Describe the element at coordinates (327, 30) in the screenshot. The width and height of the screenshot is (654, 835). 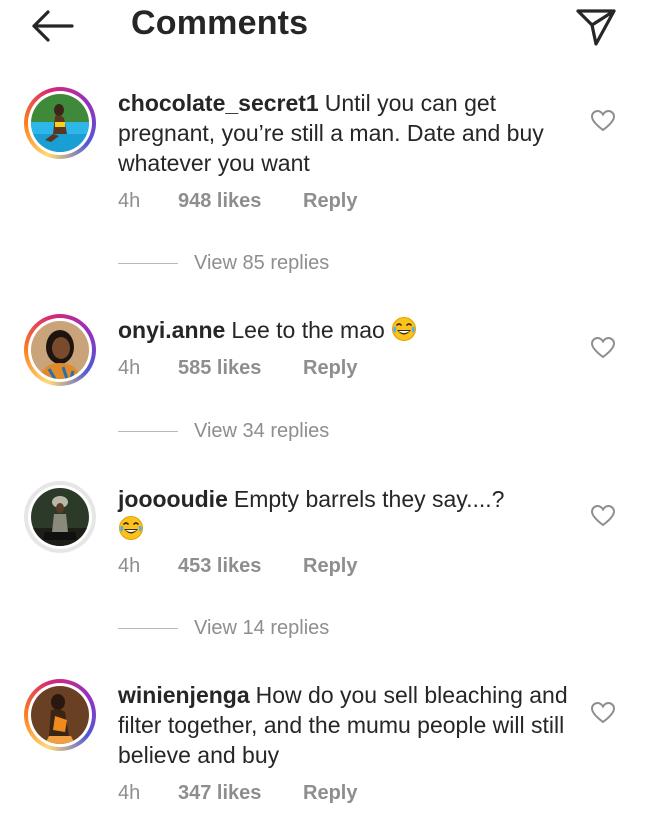
I see `header-bar: Comments` at that location.